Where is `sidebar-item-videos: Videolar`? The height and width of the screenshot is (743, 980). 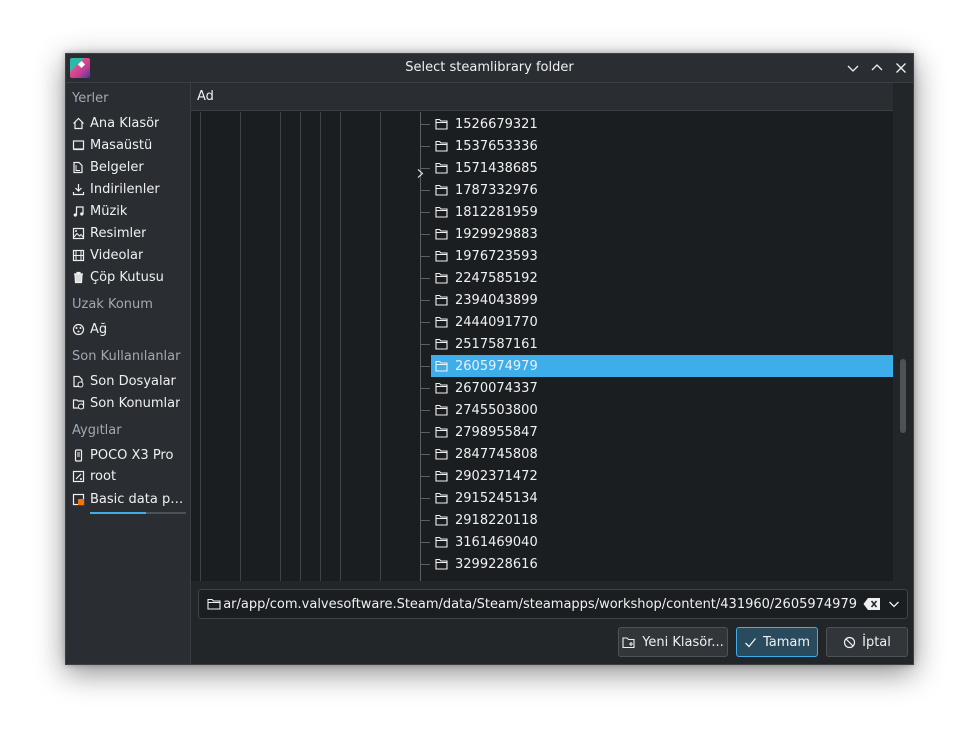 sidebar-item-videos: Videolar is located at coordinates (128, 255).